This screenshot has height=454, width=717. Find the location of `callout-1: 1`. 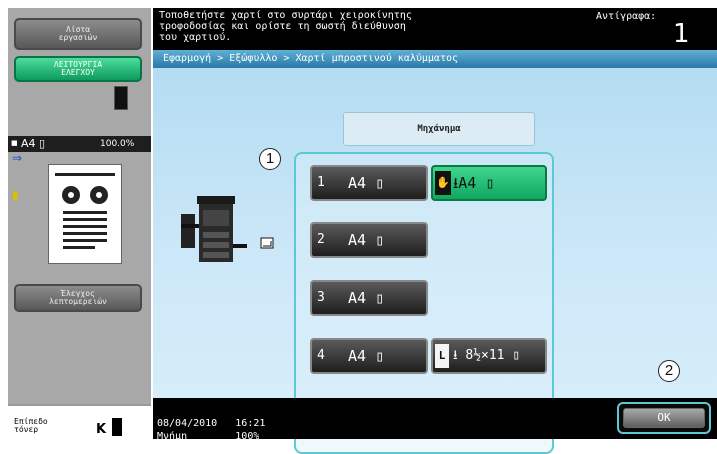

callout-1: 1 is located at coordinates (270, 159).